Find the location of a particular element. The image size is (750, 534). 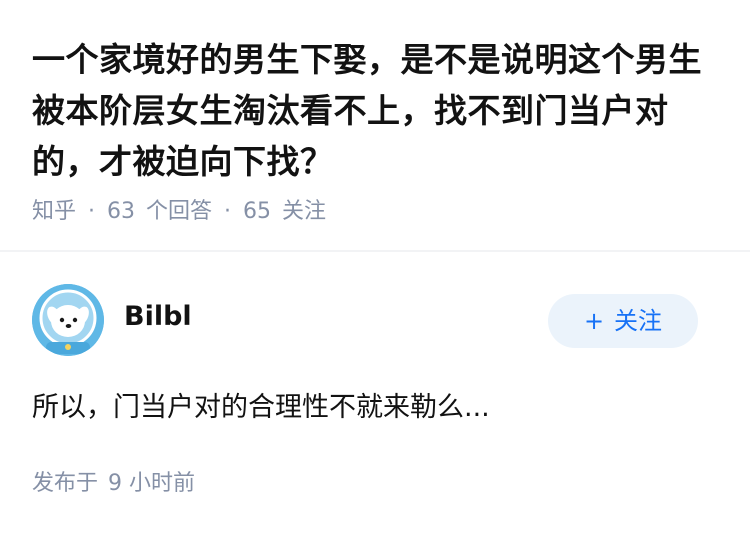

answers-count: 63 is located at coordinates (121, 211).